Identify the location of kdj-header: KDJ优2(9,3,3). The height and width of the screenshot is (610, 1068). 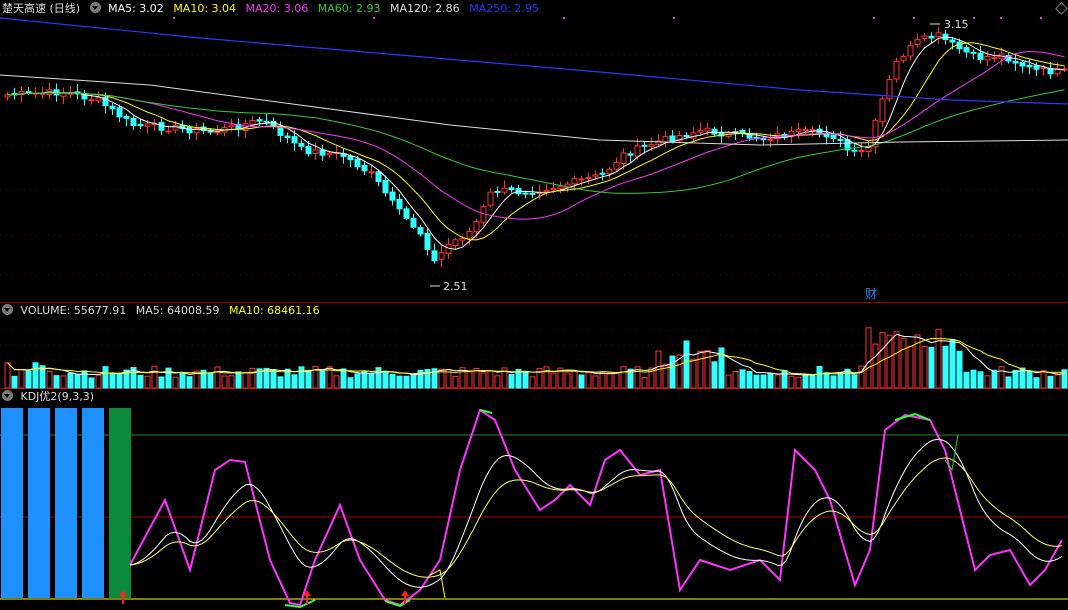
(51, 397).